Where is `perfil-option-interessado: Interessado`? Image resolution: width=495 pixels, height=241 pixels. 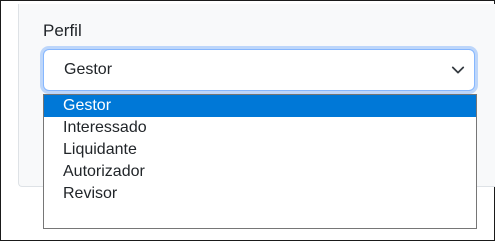 perfil-option-interessado: Interessado is located at coordinates (260, 128).